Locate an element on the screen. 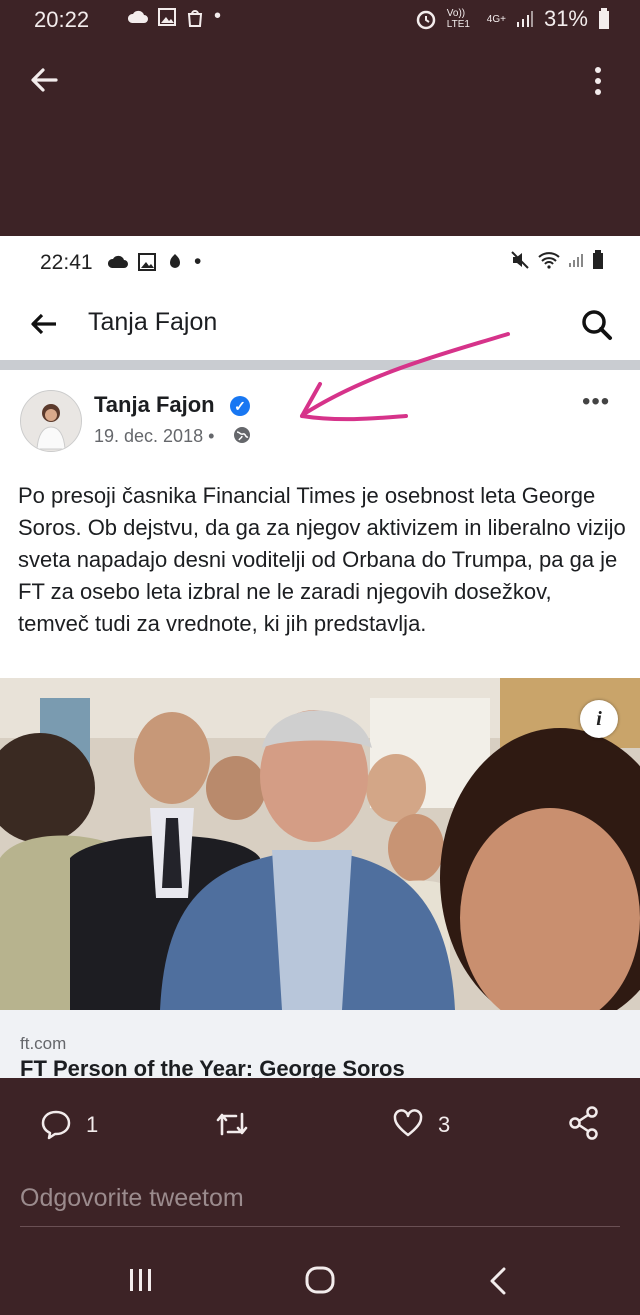 The height and width of the screenshot is (1315, 640). verified-badge-icon: ✓ is located at coordinates (240, 406).